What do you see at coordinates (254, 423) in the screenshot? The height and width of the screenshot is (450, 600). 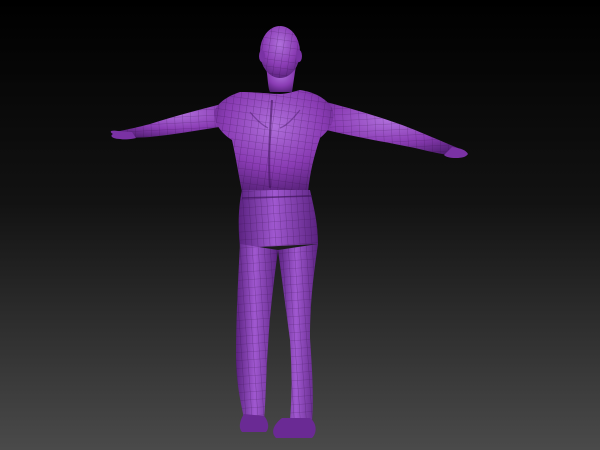 I see `left-foot` at bounding box center [254, 423].